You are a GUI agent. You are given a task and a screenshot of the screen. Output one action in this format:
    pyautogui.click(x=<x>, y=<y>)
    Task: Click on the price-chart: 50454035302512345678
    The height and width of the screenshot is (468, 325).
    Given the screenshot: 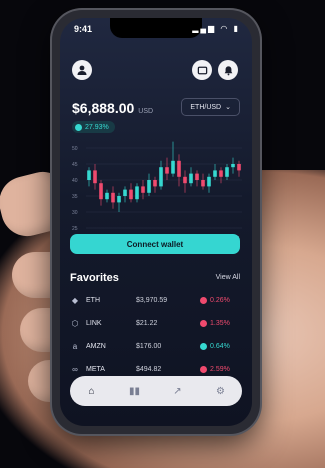 What is the action you would take?
    pyautogui.click(x=157, y=193)
    